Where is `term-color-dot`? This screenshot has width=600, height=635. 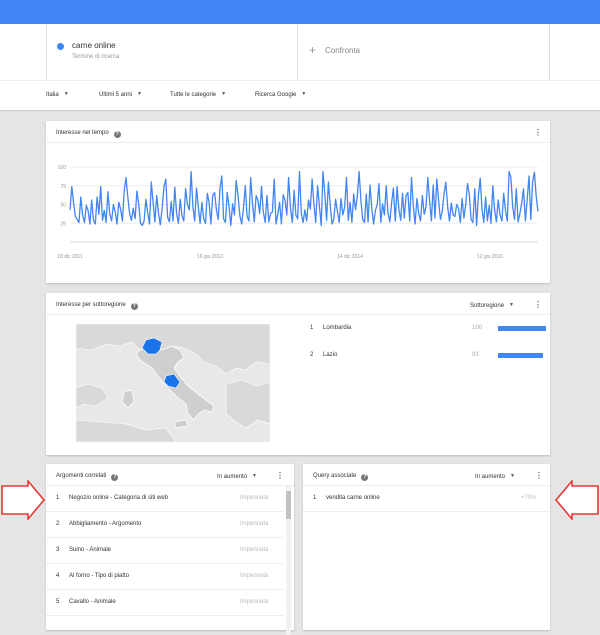 term-color-dot is located at coordinates (60, 46).